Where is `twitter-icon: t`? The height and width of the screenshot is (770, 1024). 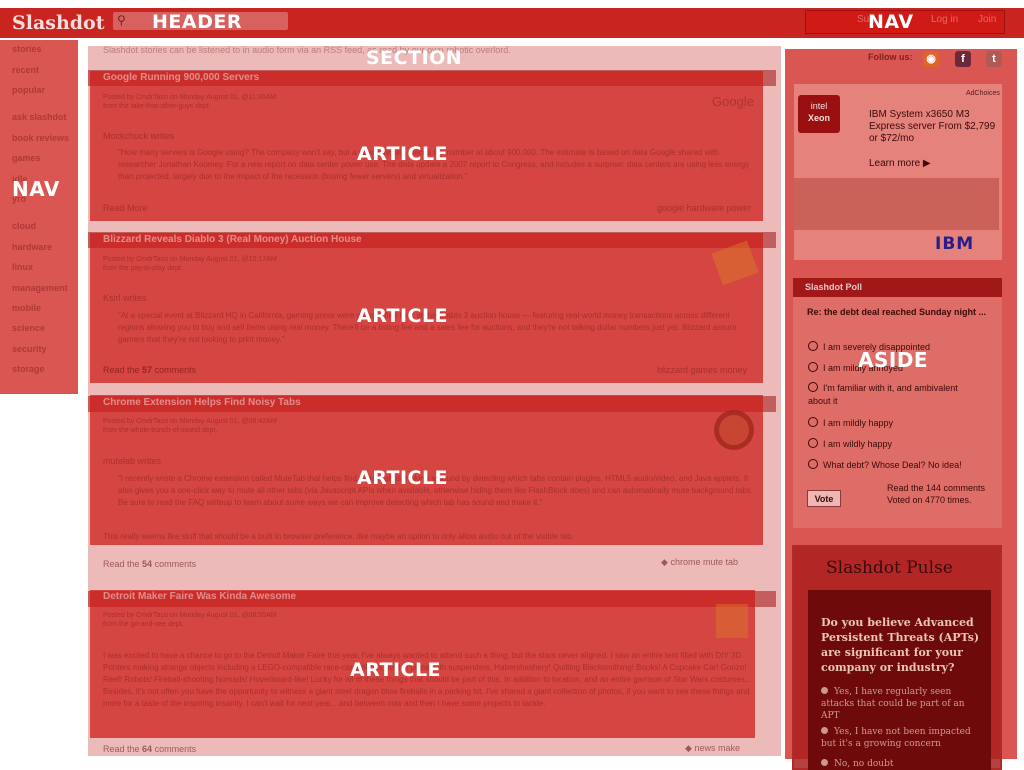
twitter-icon: t is located at coordinates (994, 59).